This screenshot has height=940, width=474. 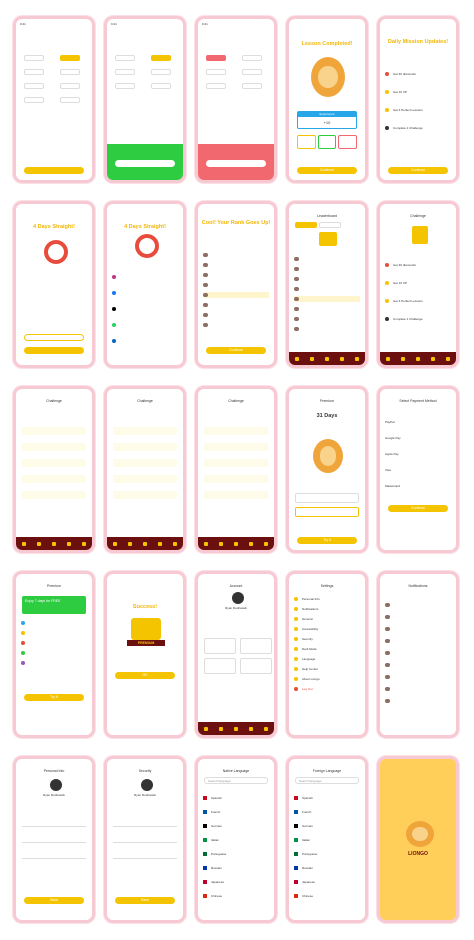 I want to click on settings-item: General, so click(x=327, y=619).